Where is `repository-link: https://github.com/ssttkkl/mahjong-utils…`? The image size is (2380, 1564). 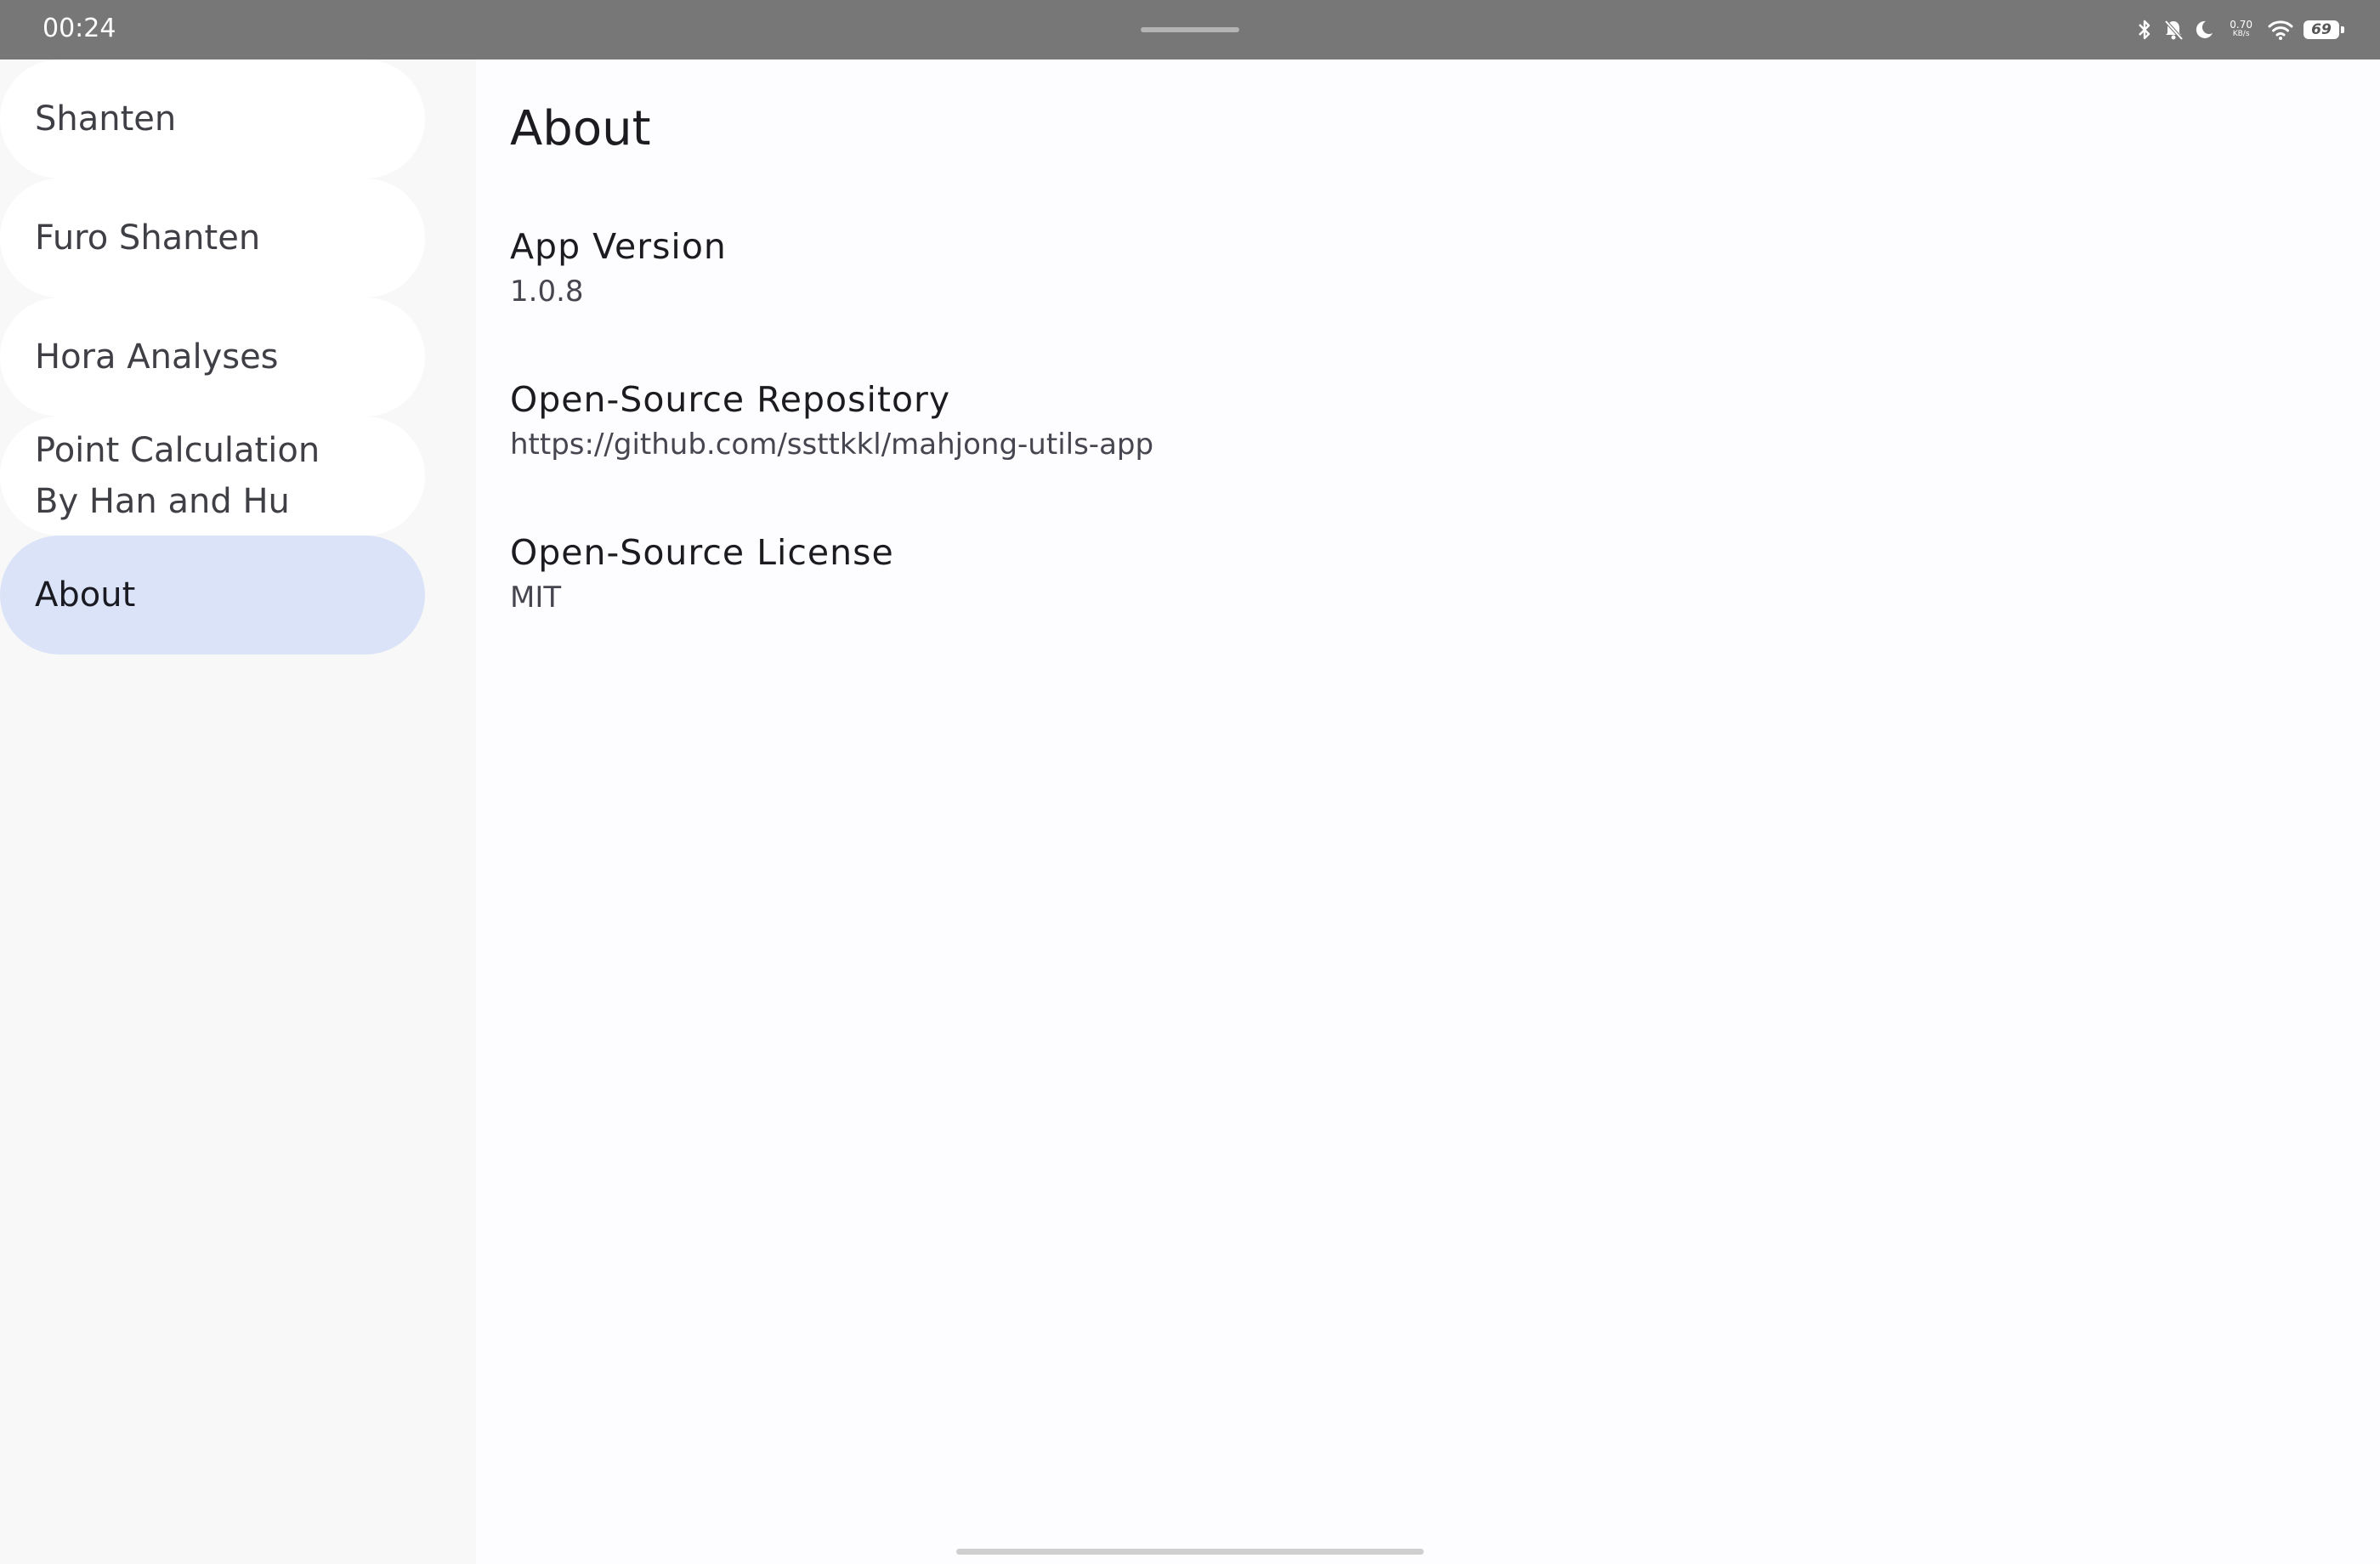 repository-link: https://github.com/ssttkkl/mahjong-utils… is located at coordinates (831, 445).